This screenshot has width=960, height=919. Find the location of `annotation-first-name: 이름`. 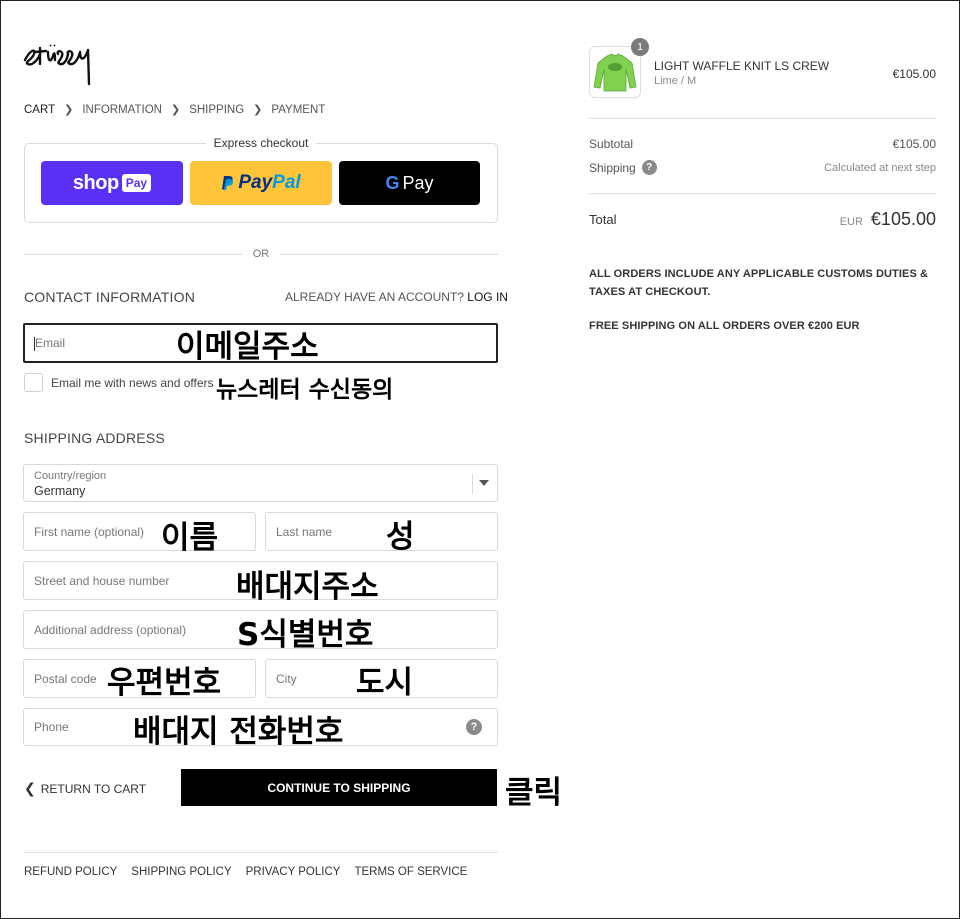

annotation-first-name: 이름 is located at coordinates (190, 538).